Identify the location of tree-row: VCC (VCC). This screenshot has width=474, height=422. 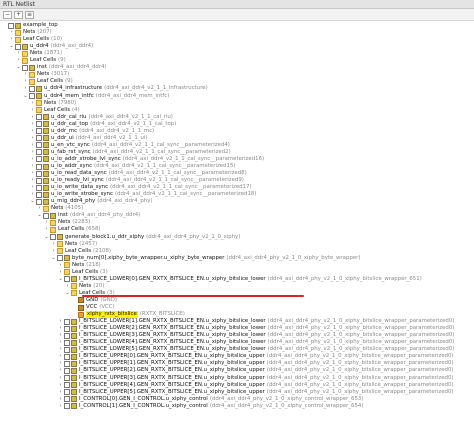
(93, 307).